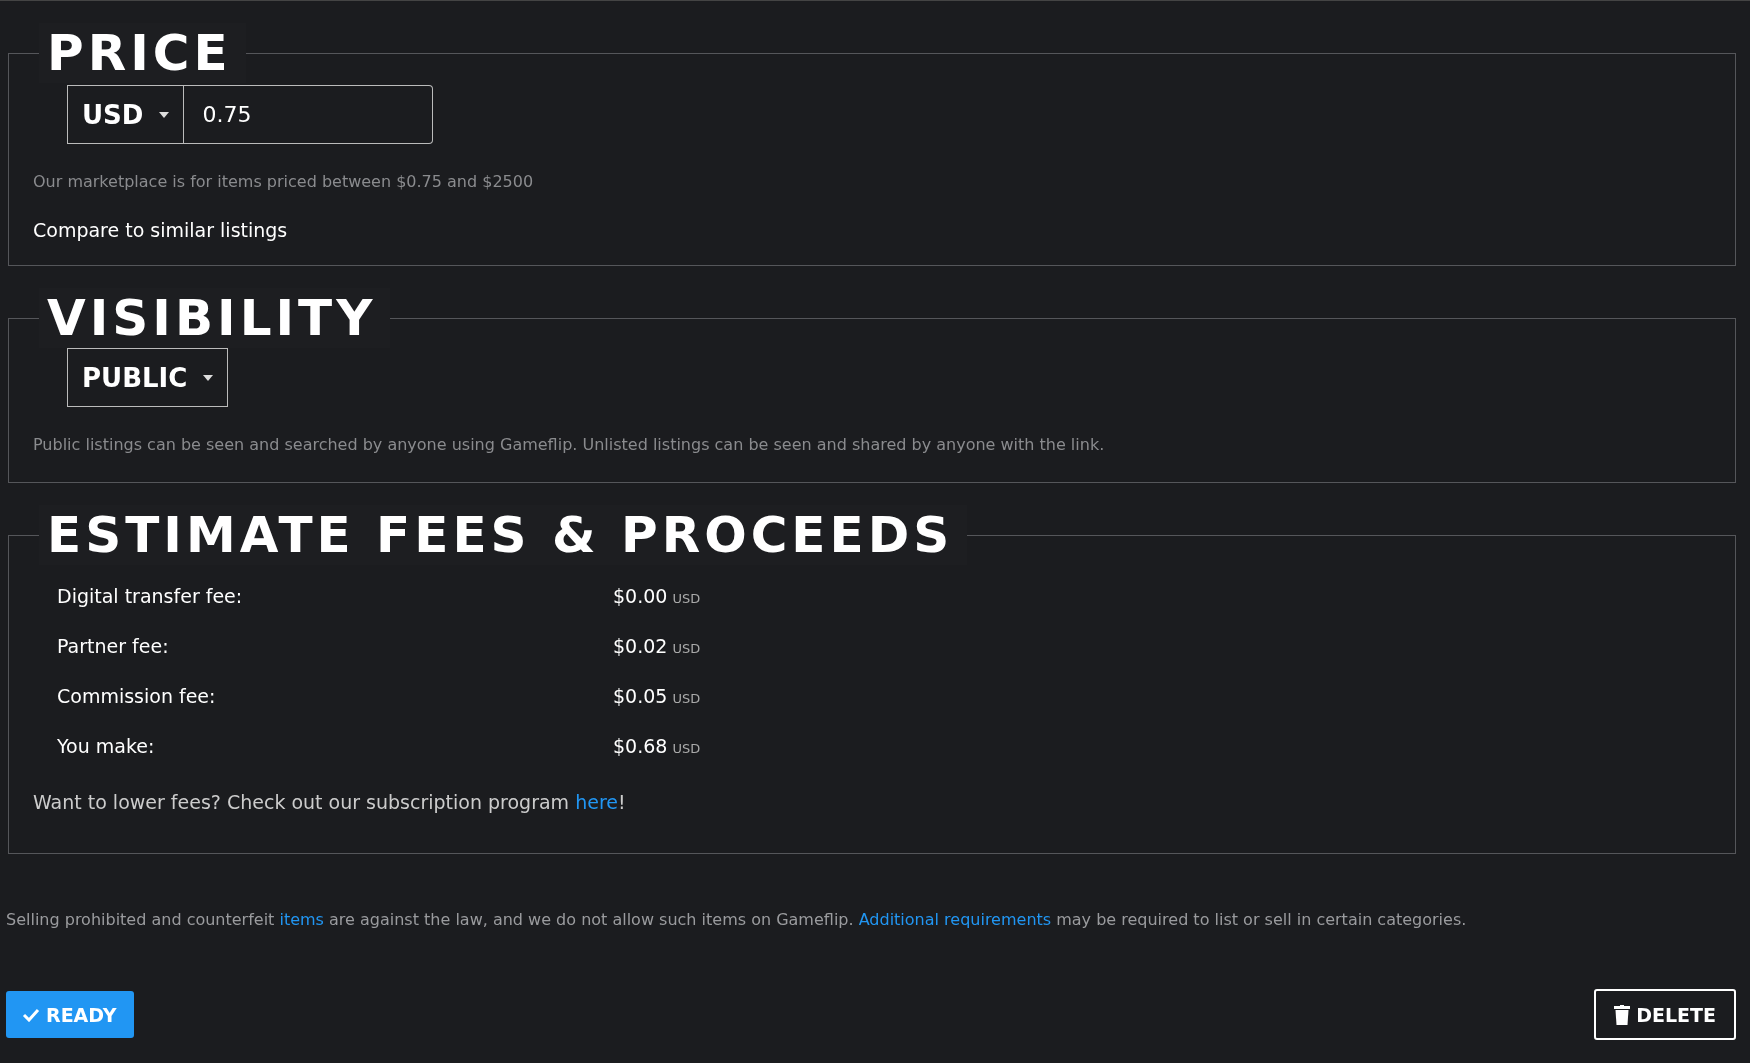 The height and width of the screenshot is (1063, 1750). Describe the element at coordinates (569, 444) in the screenshot. I see `visibility-hint: Public listings can be seen and searched by anyone using Gameflip. Unlisted listings can be seen and shared by anyone with the link.` at that location.